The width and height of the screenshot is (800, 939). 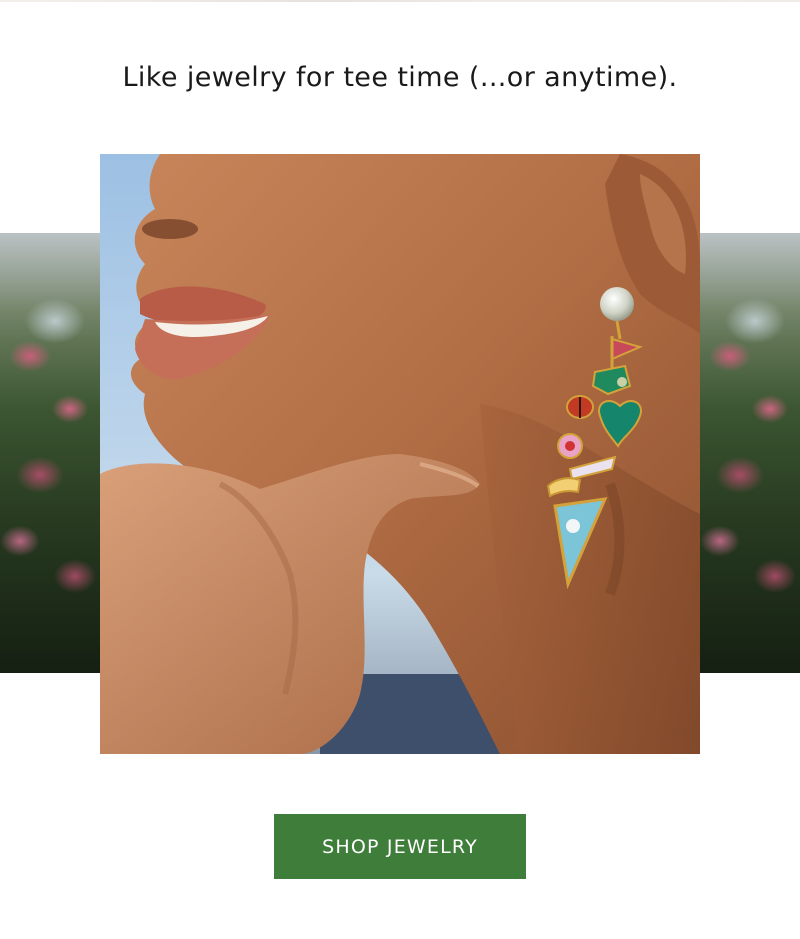 I want to click on left-flowers-image, so click(x=50, y=453).